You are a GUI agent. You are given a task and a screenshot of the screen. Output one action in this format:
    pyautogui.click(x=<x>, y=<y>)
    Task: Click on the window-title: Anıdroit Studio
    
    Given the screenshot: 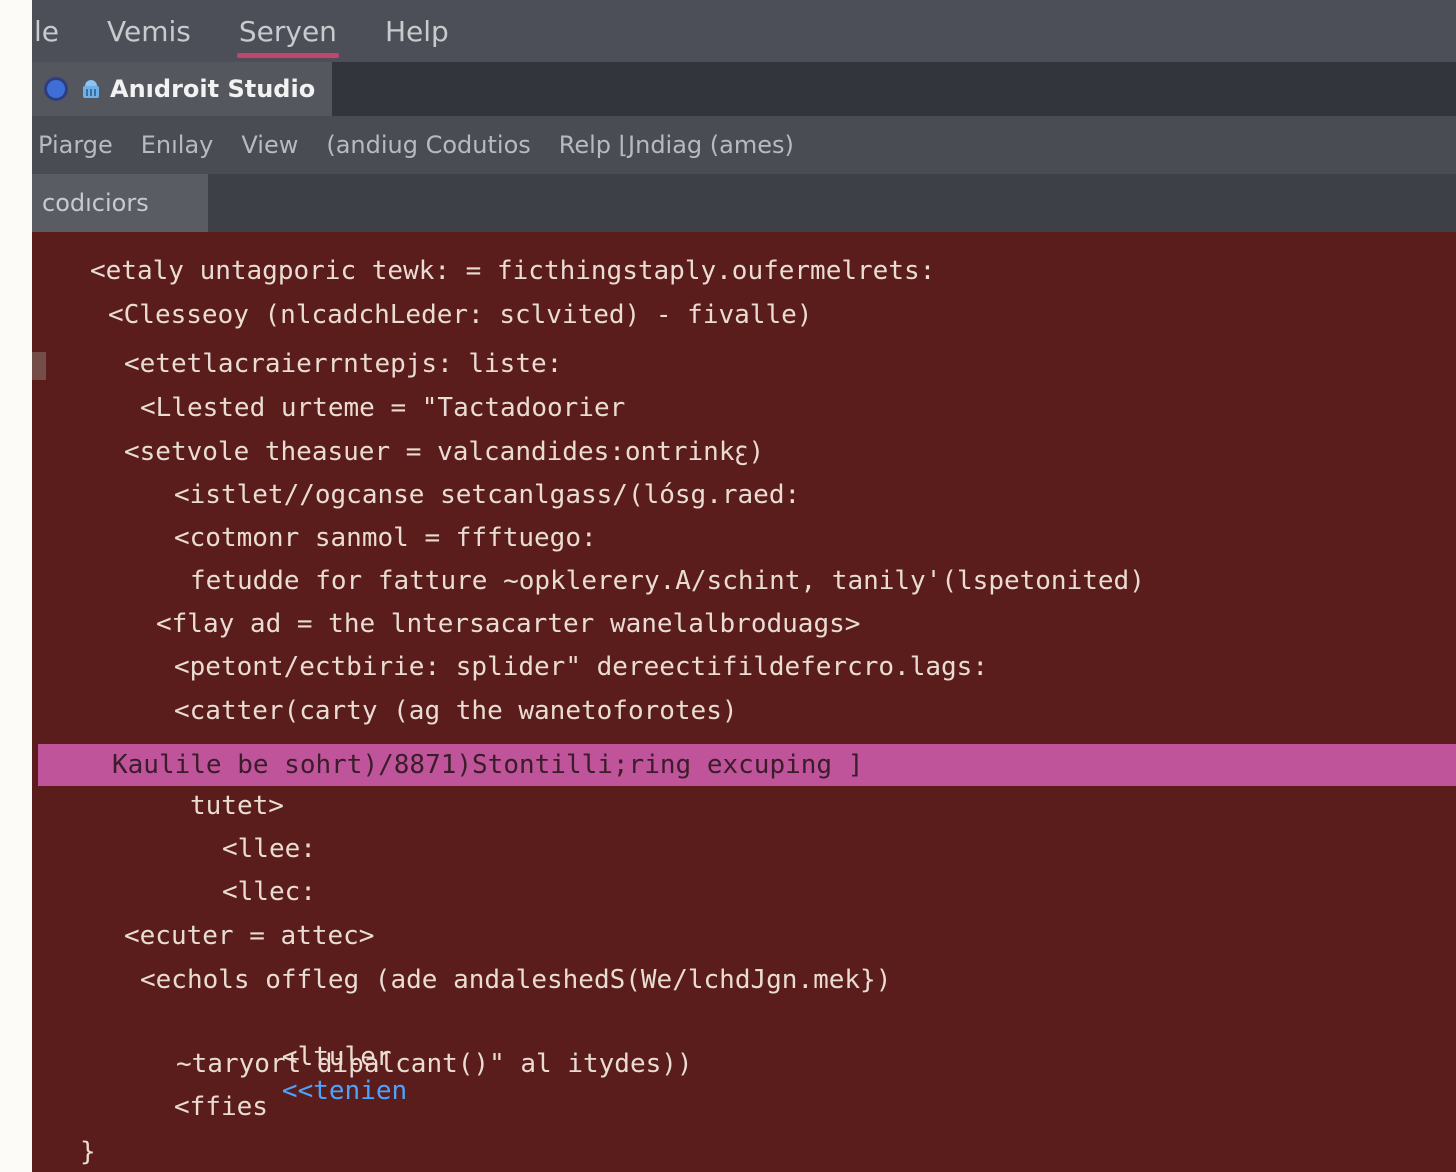 What is the action you would take?
    pyautogui.click(x=213, y=89)
    